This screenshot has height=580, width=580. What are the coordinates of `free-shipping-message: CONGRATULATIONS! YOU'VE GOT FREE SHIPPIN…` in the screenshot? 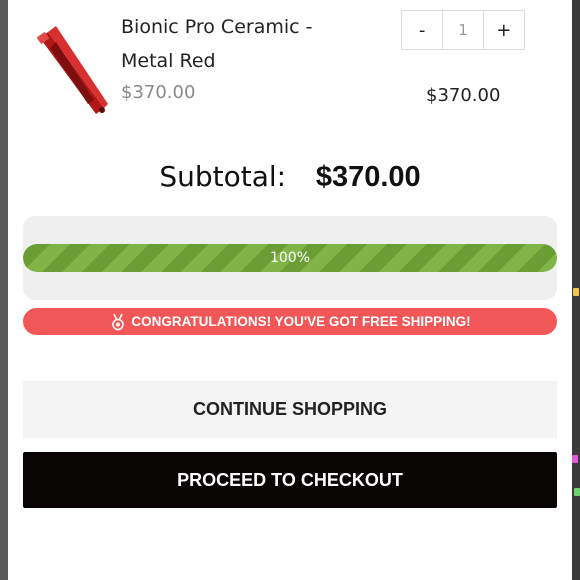 It's located at (301, 321).